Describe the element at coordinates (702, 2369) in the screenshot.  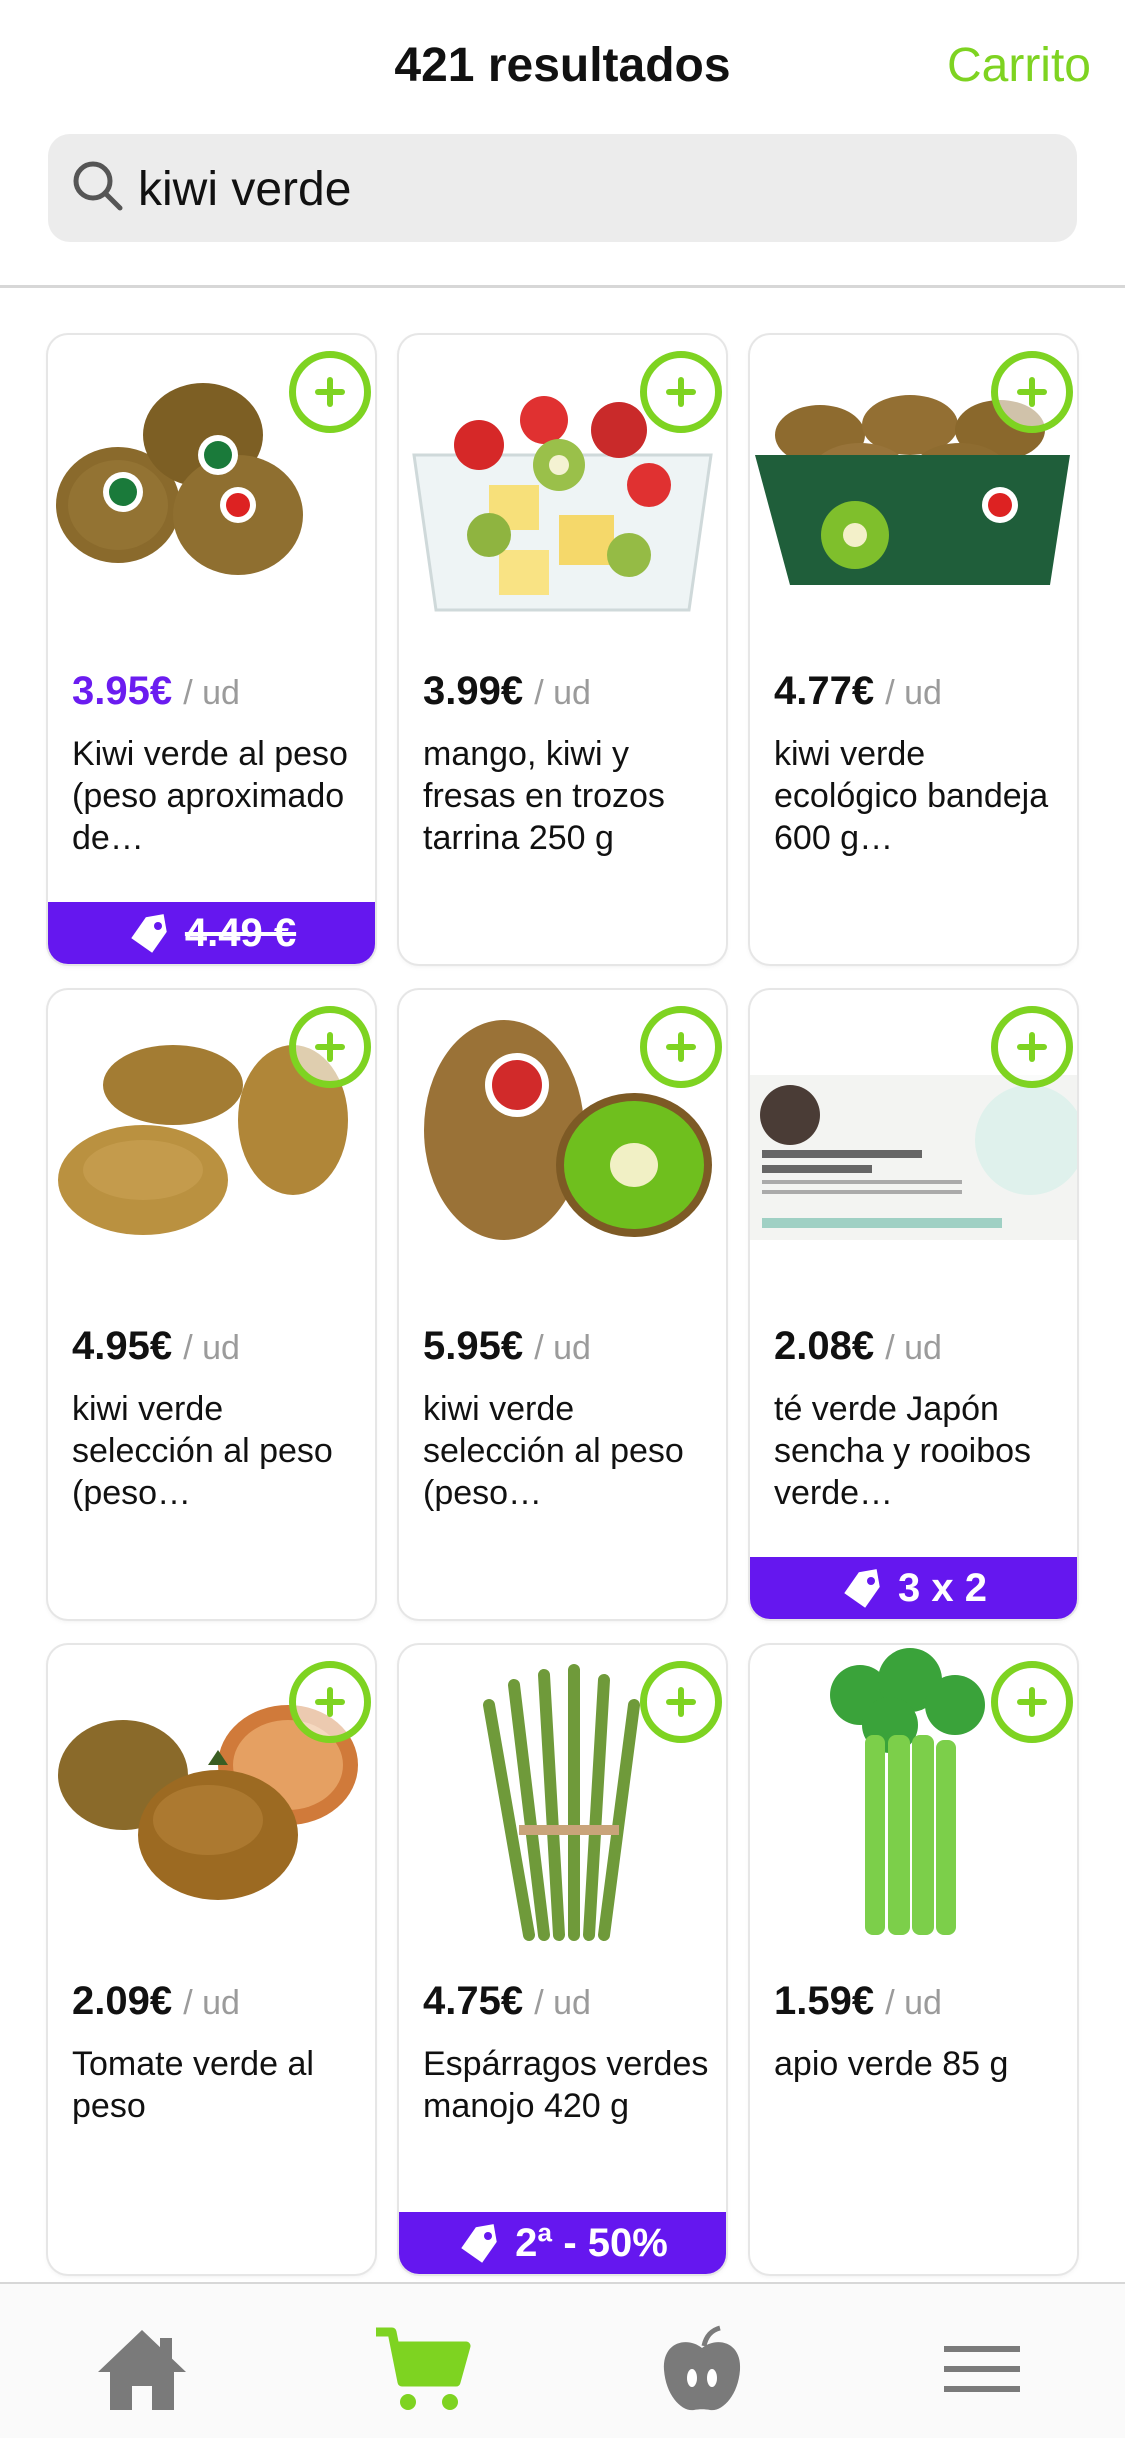
I see `apple-icon` at that location.